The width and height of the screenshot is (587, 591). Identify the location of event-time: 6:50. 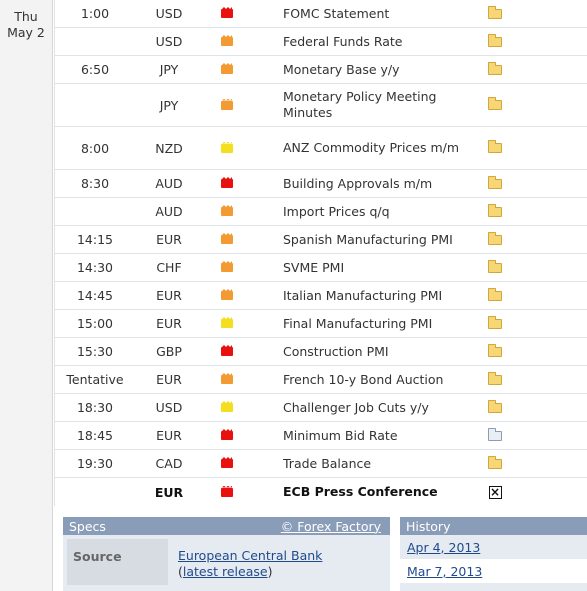
(95, 69).